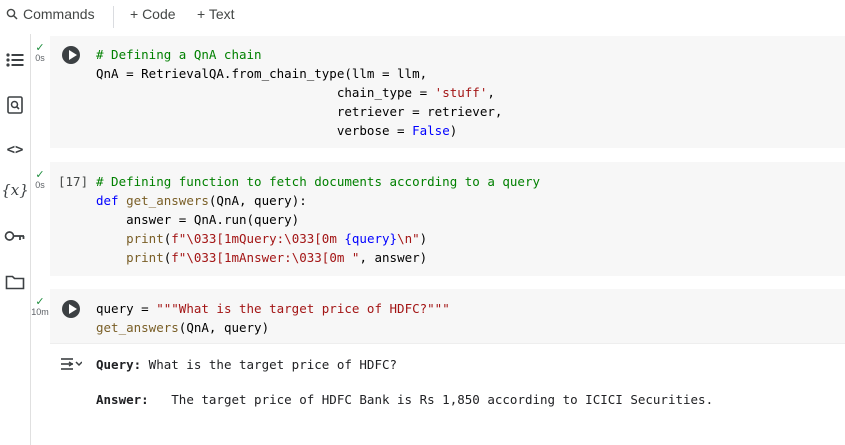  What do you see at coordinates (269, 364) in the screenshot?
I see `query-value: What is the target price of HDFC?` at bounding box center [269, 364].